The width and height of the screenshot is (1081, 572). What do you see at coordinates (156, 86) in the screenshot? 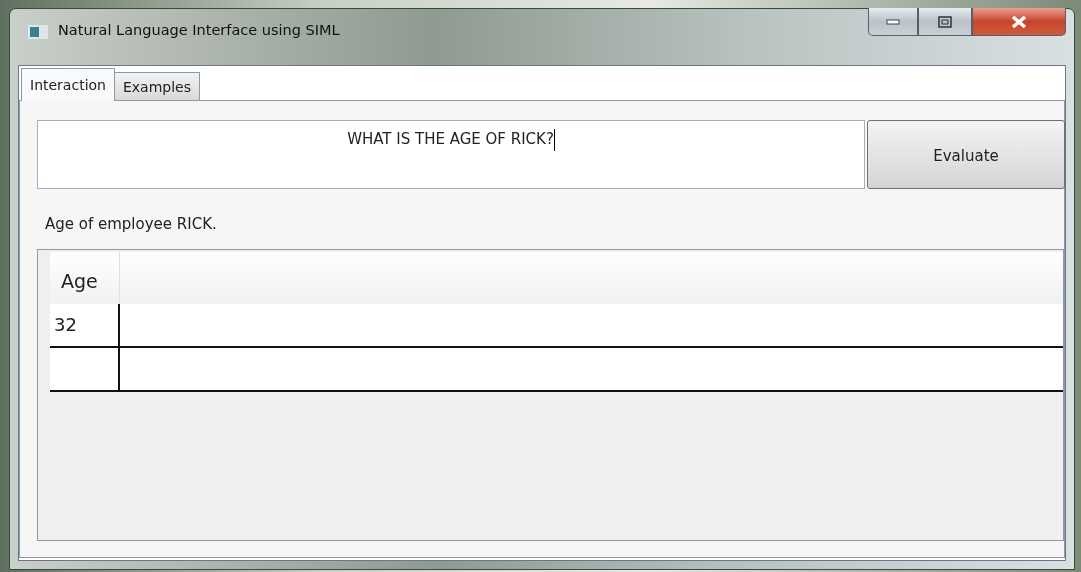
I see `tab: Examples` at bounding box center [156, 86].